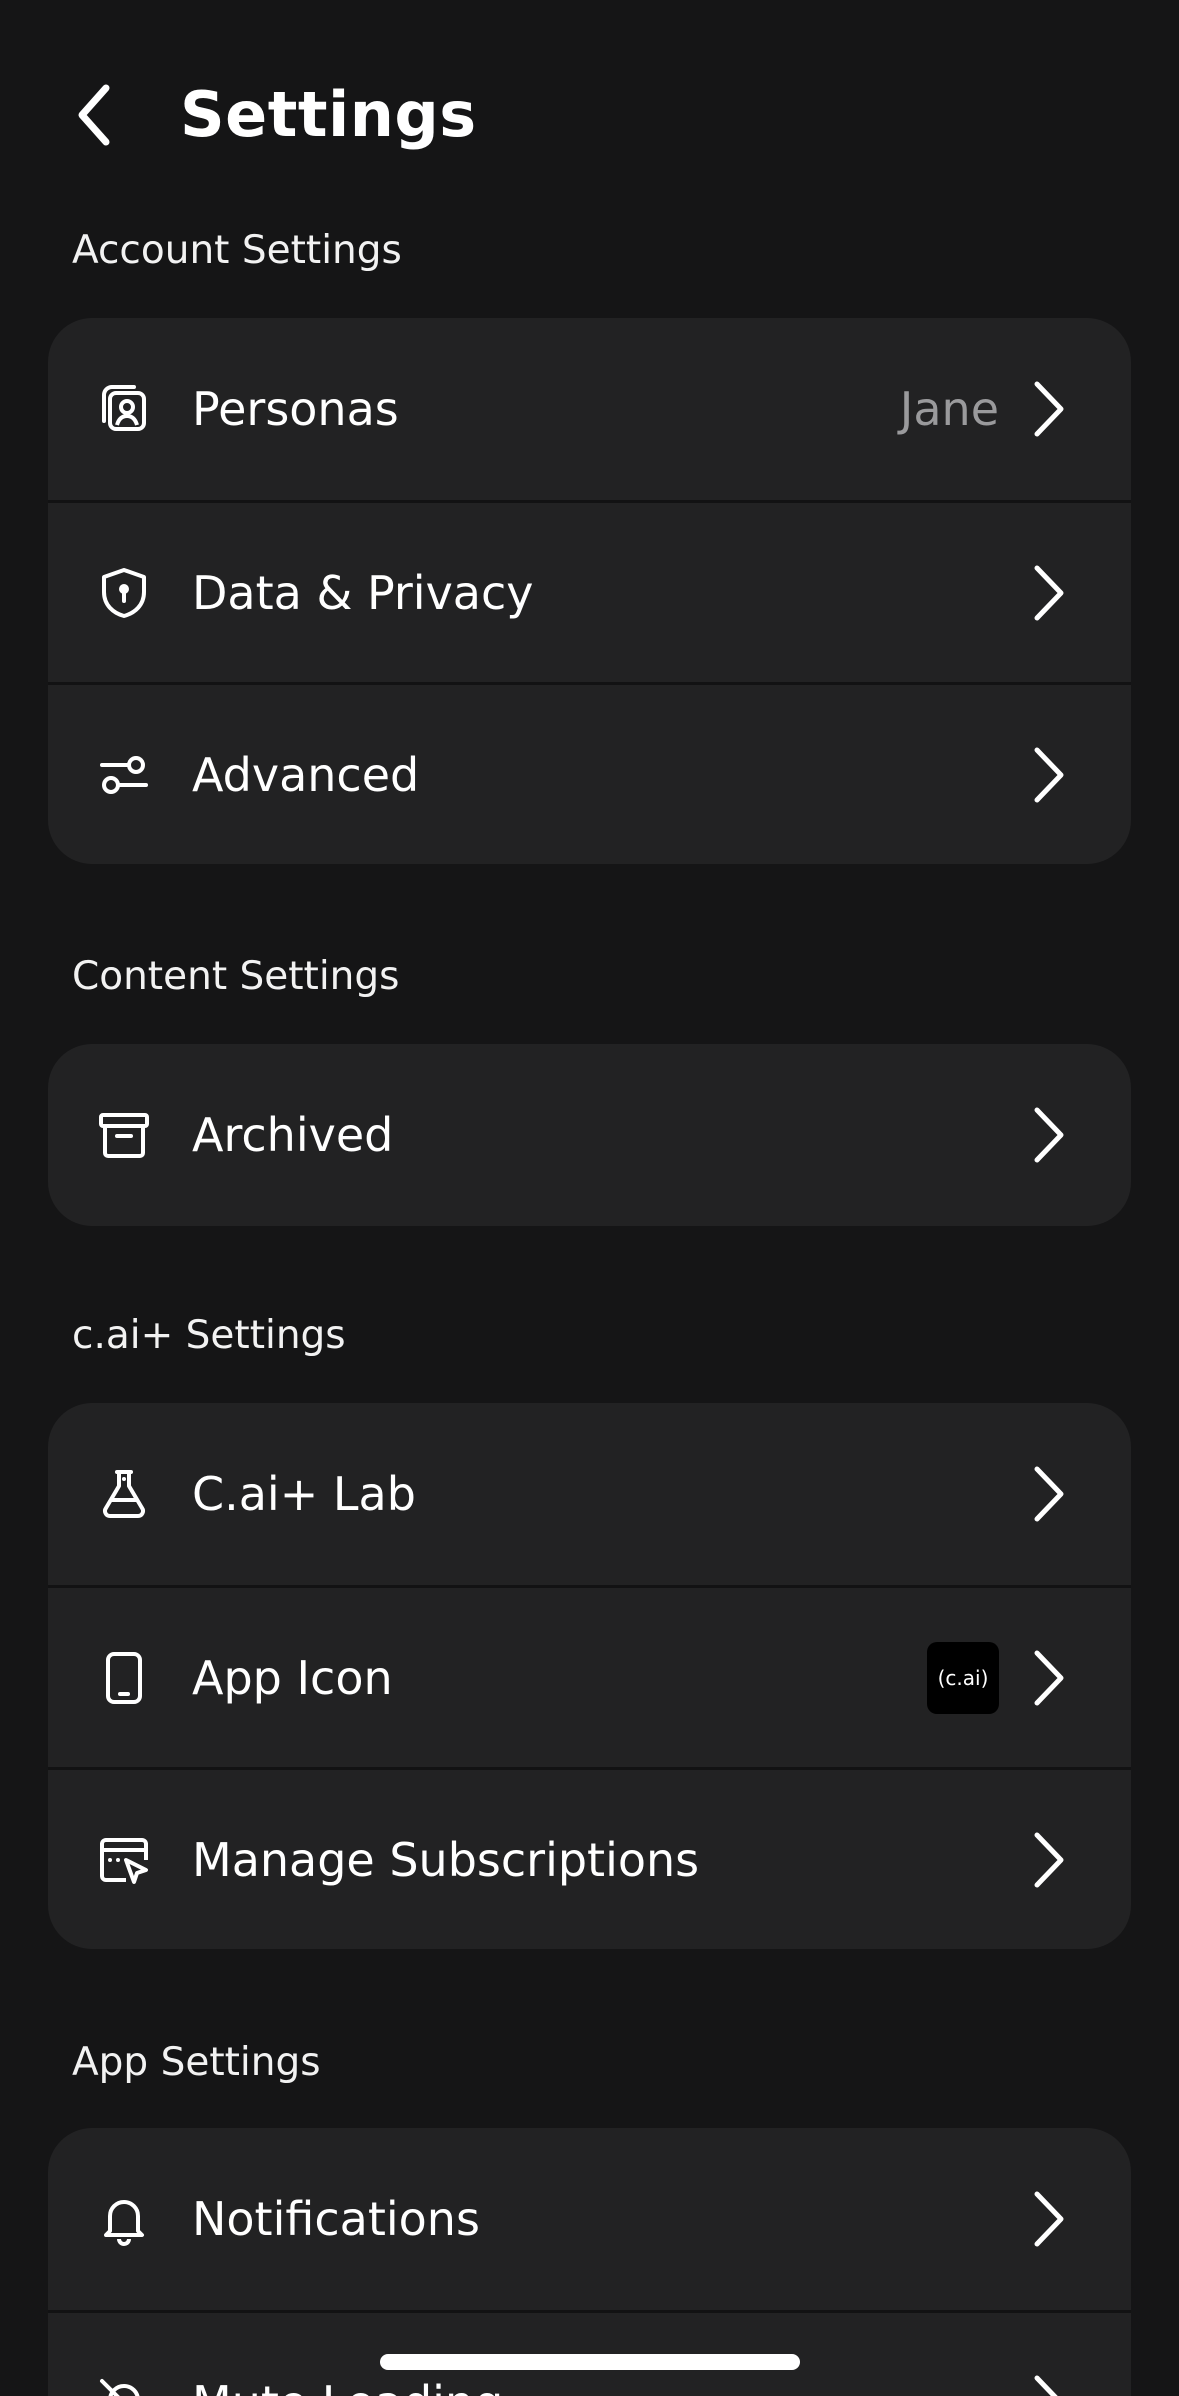 Image resolution: width=1179 pixels, height=2396 pixels. I want to click on row-label: Manage Subscriptions, so click(446, 1859).